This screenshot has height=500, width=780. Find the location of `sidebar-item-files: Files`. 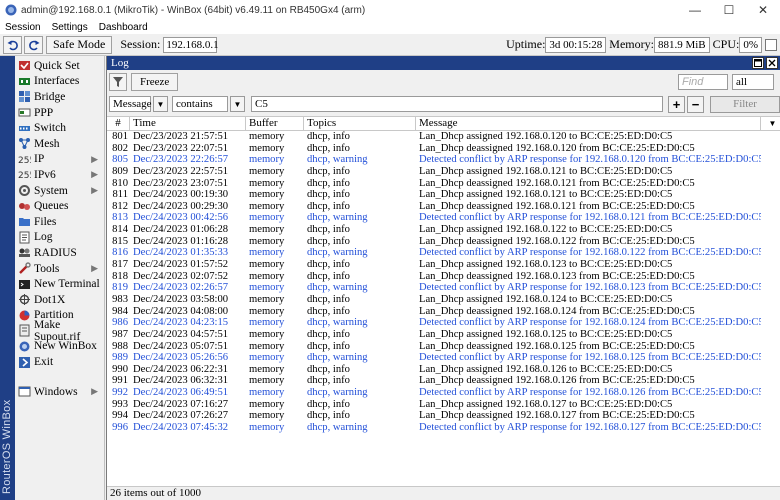

sidebar-item-files: Files is located at coordinates (59, 222).